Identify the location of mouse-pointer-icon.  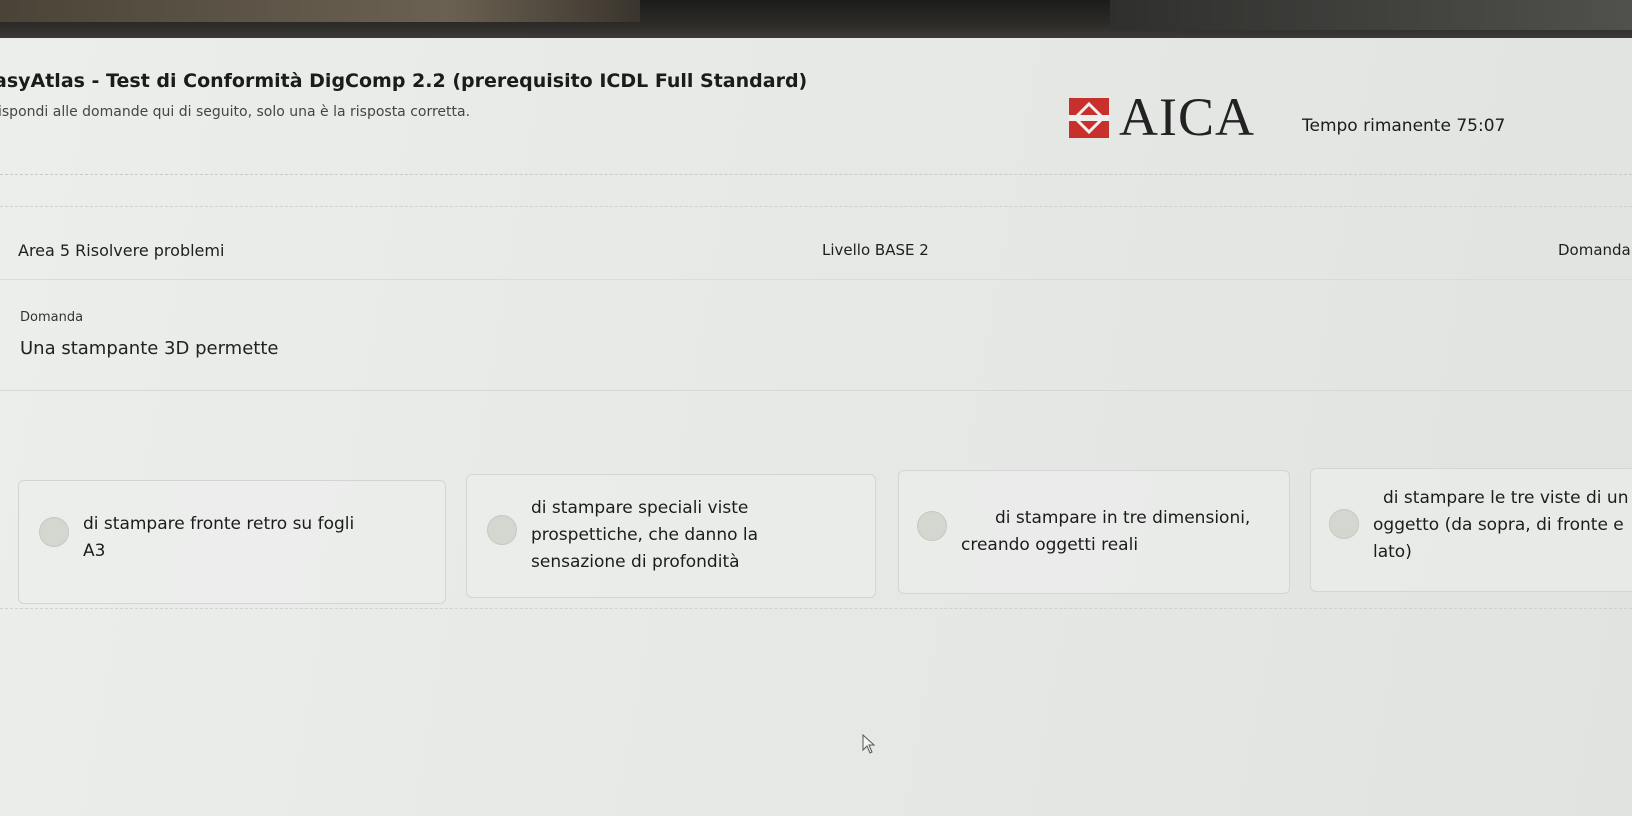
(869, 745).